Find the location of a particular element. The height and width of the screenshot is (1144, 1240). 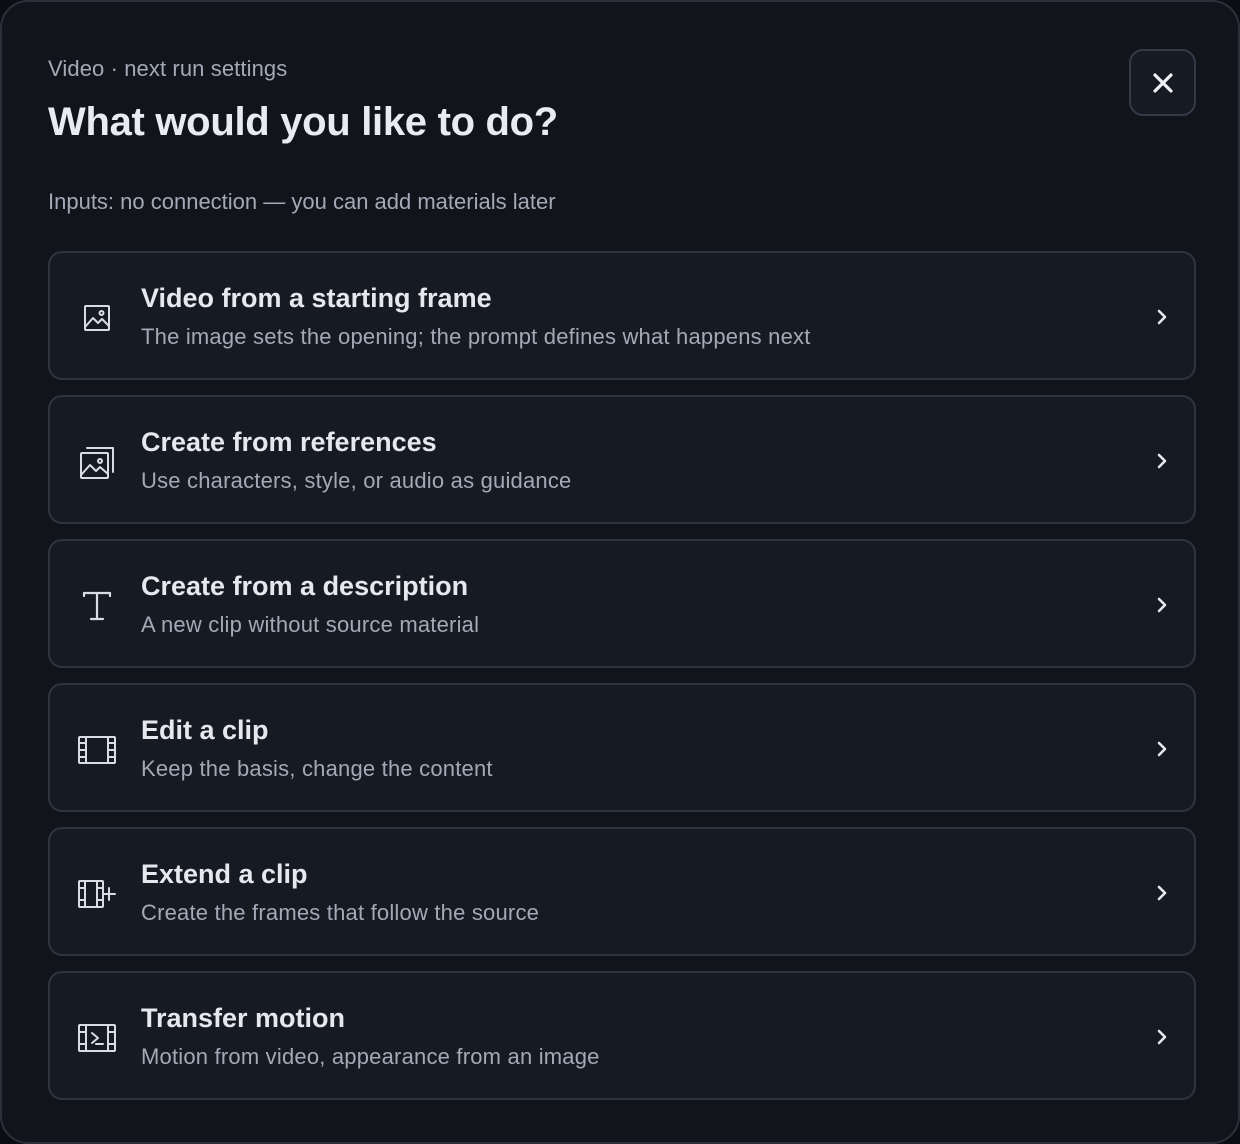

text-icon is located at coordinates (97, 606).